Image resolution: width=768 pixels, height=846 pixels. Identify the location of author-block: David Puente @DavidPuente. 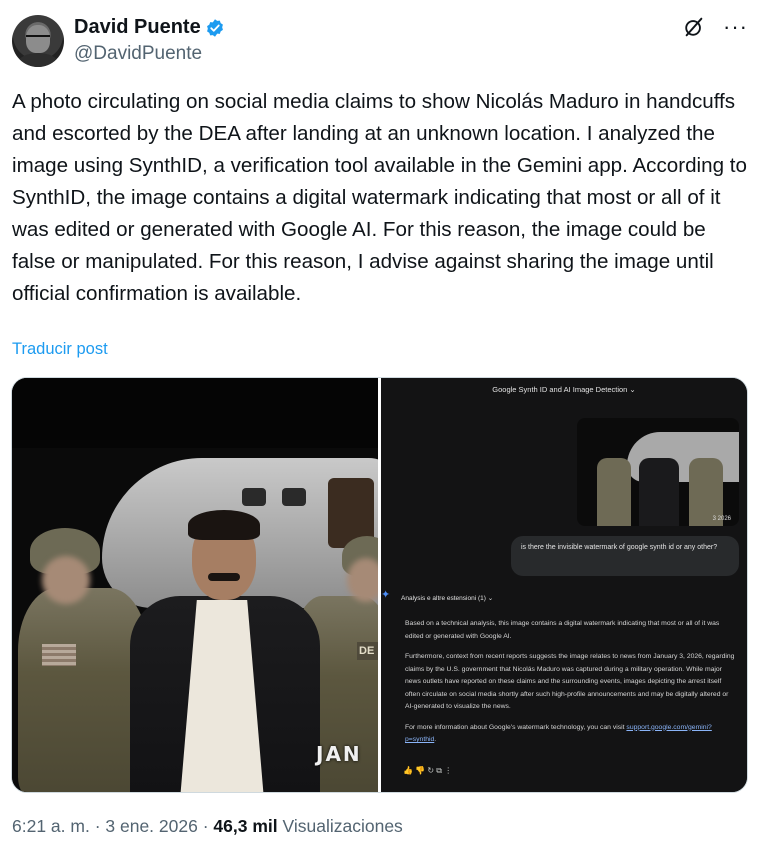
(149, 40).